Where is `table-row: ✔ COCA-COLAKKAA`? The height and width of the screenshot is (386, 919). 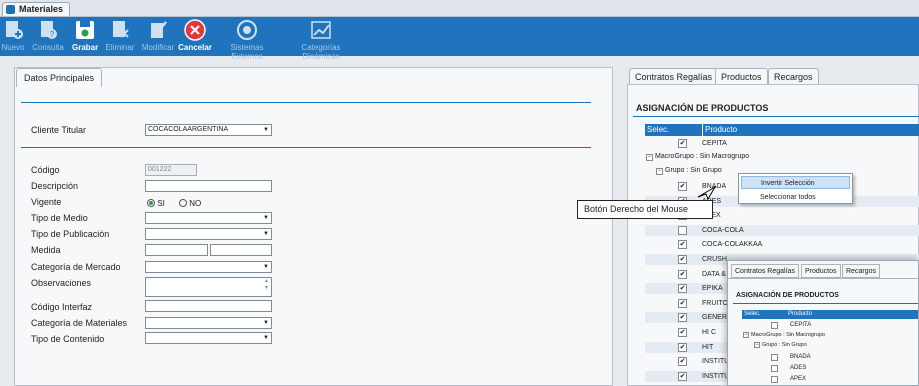
table-row: ✔ COCA-COLAKKAA is located at coordinates (782, 244).